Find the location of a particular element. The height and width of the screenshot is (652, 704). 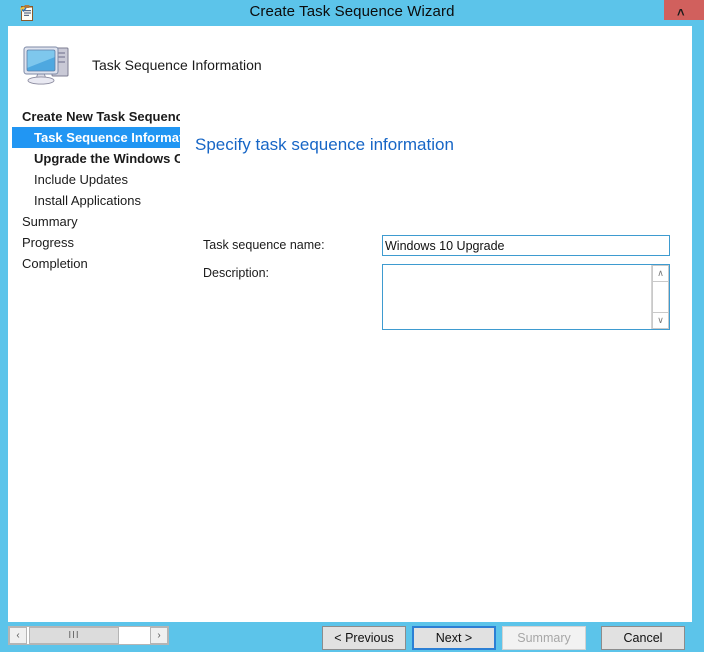

close-button: ˄ is located at coordinates (684, 10).